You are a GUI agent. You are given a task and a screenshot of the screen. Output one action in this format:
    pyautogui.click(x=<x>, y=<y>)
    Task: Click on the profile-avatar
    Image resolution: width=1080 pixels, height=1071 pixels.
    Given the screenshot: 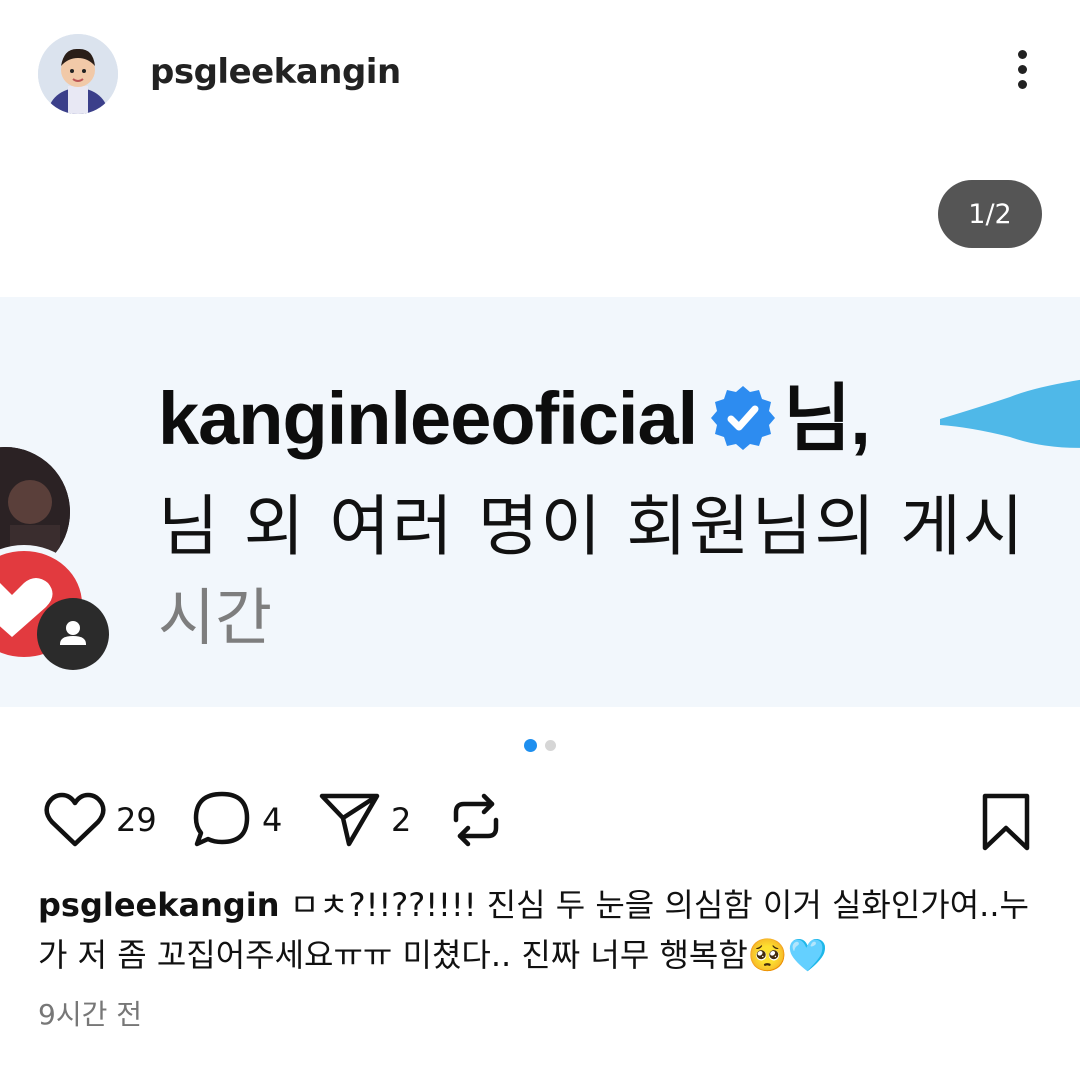 What is the action you would take?
    pyautogui.click(x=78, y=74)
    